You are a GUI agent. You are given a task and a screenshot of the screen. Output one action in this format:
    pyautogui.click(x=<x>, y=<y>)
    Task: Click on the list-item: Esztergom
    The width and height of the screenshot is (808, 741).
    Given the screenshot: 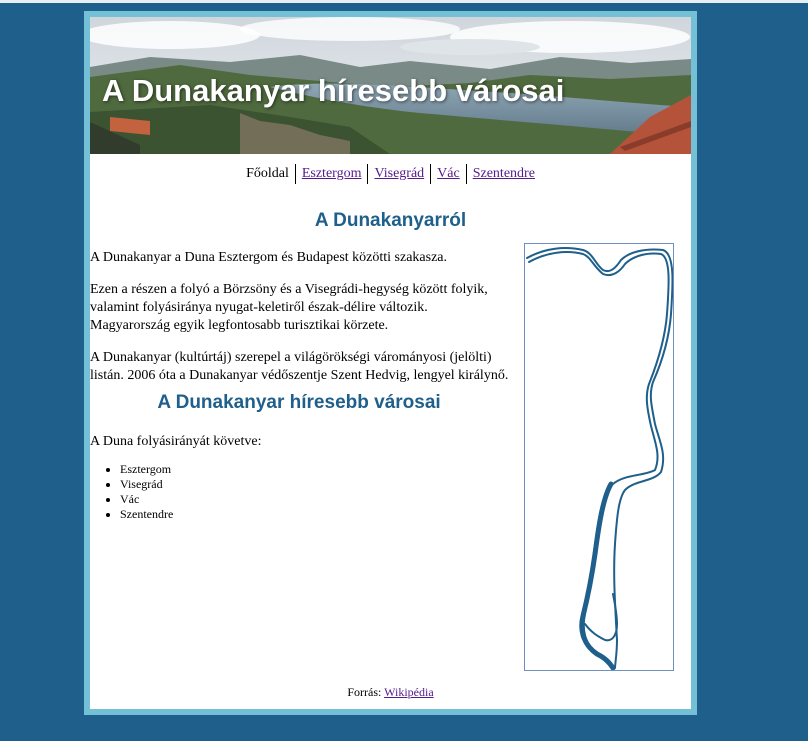 What is the action you would take?
    pyautogui.click(x=146, y=469)
    